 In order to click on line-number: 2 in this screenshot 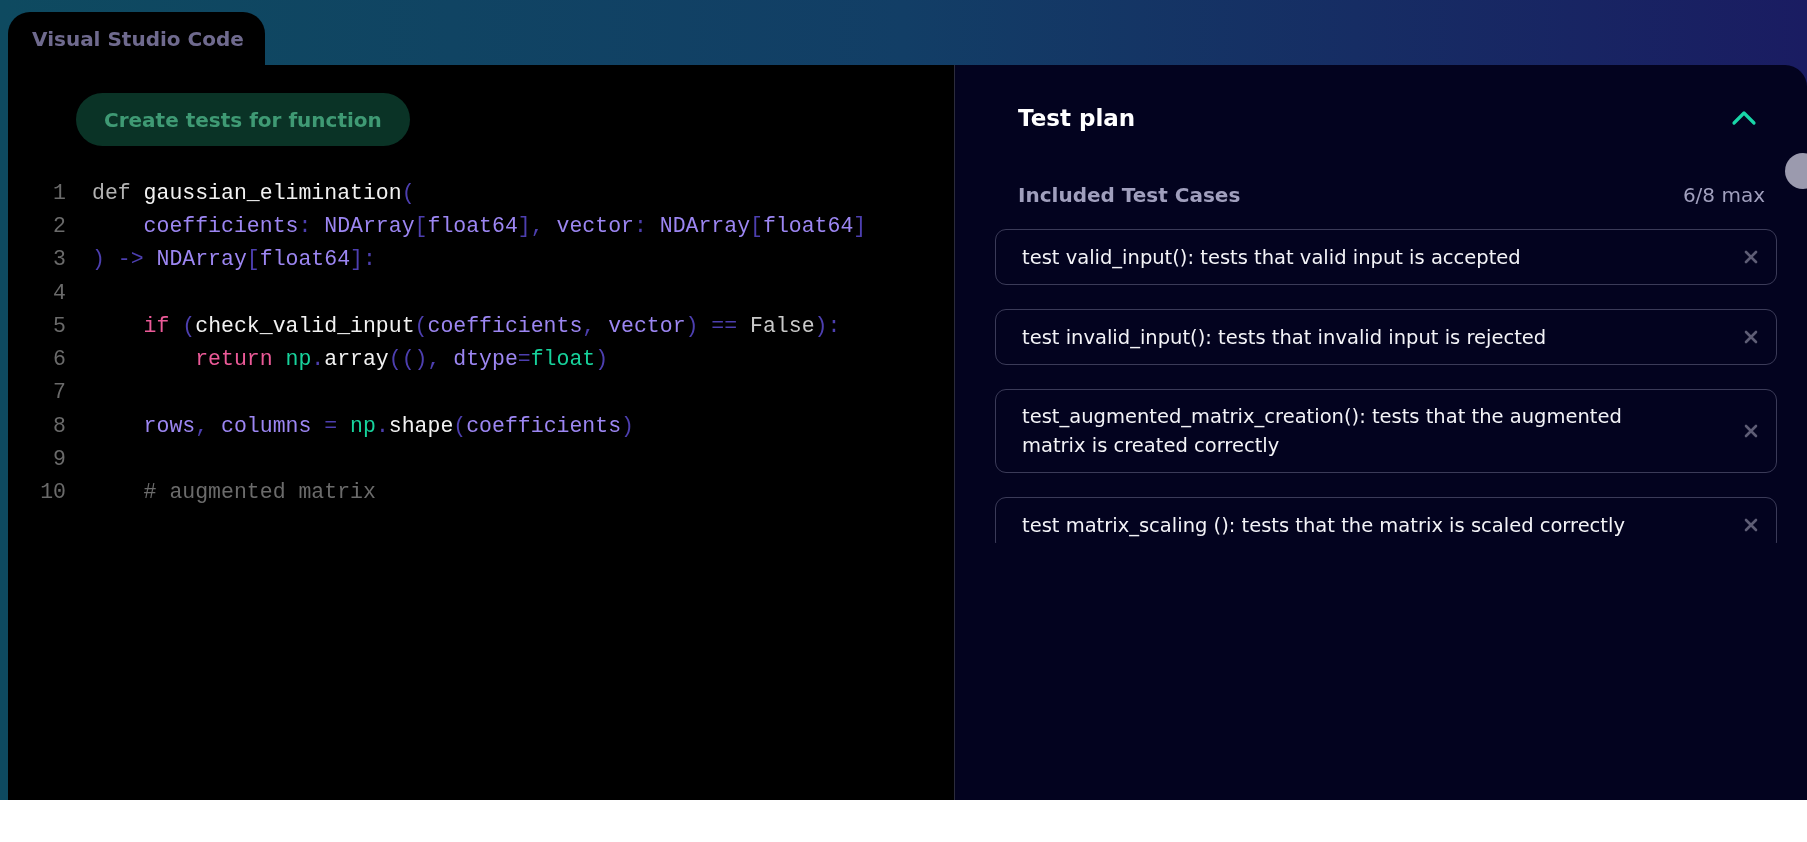, I will do `click(59, 225)`.